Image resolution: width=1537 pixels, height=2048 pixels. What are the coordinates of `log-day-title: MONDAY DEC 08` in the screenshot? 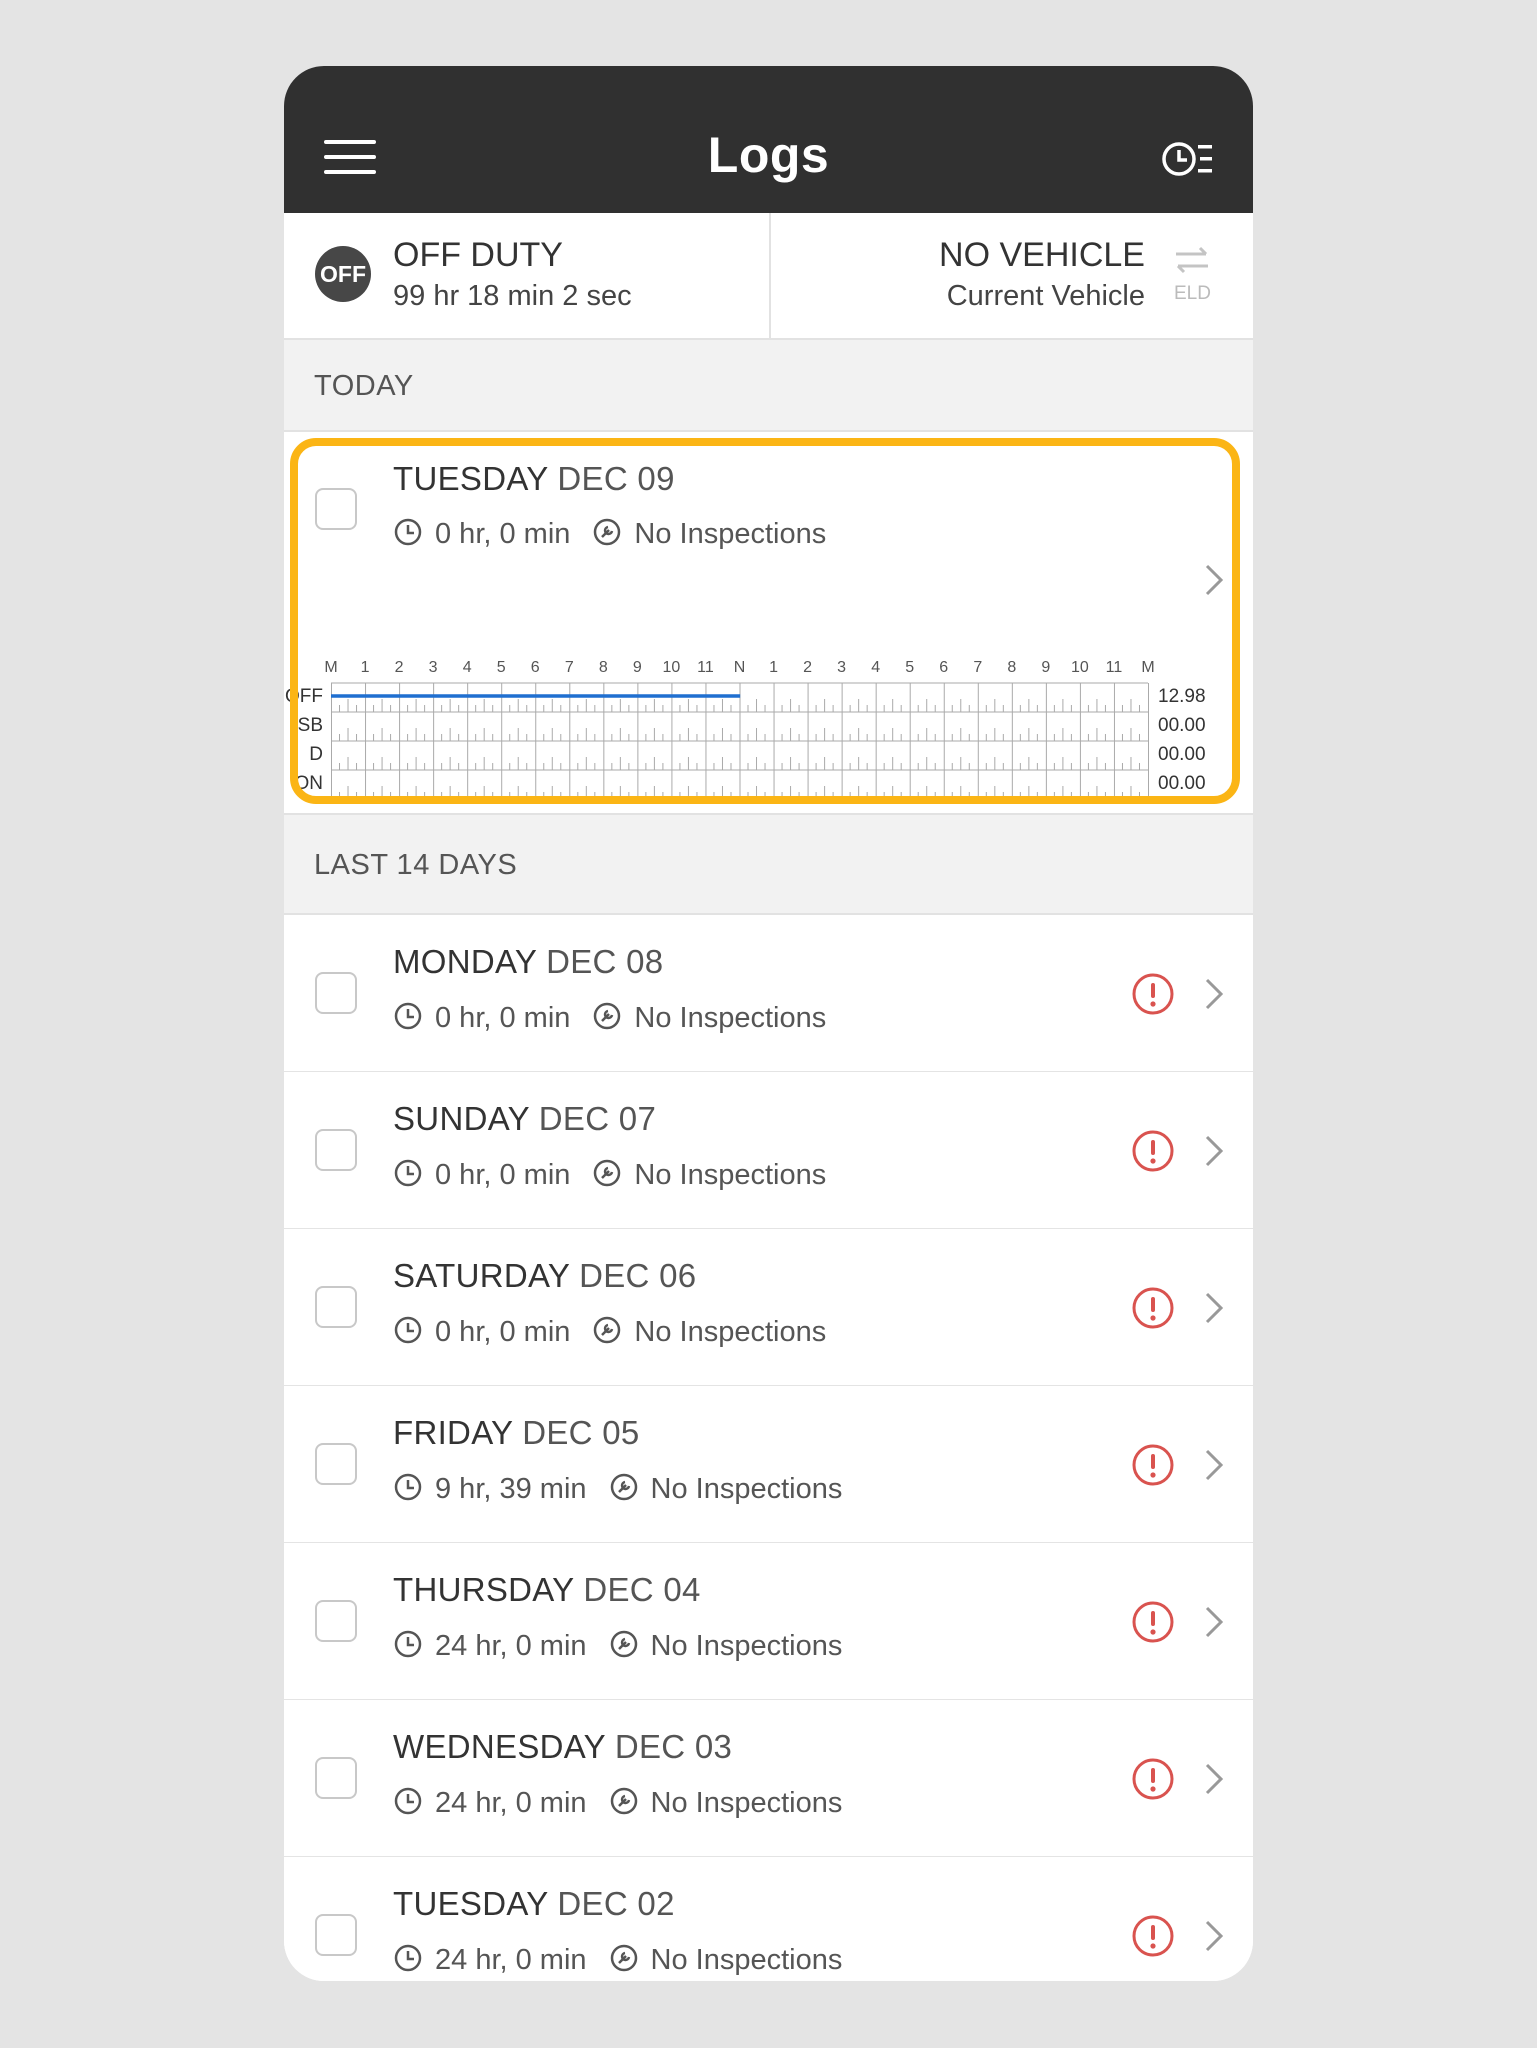 It's located at (528, 962).